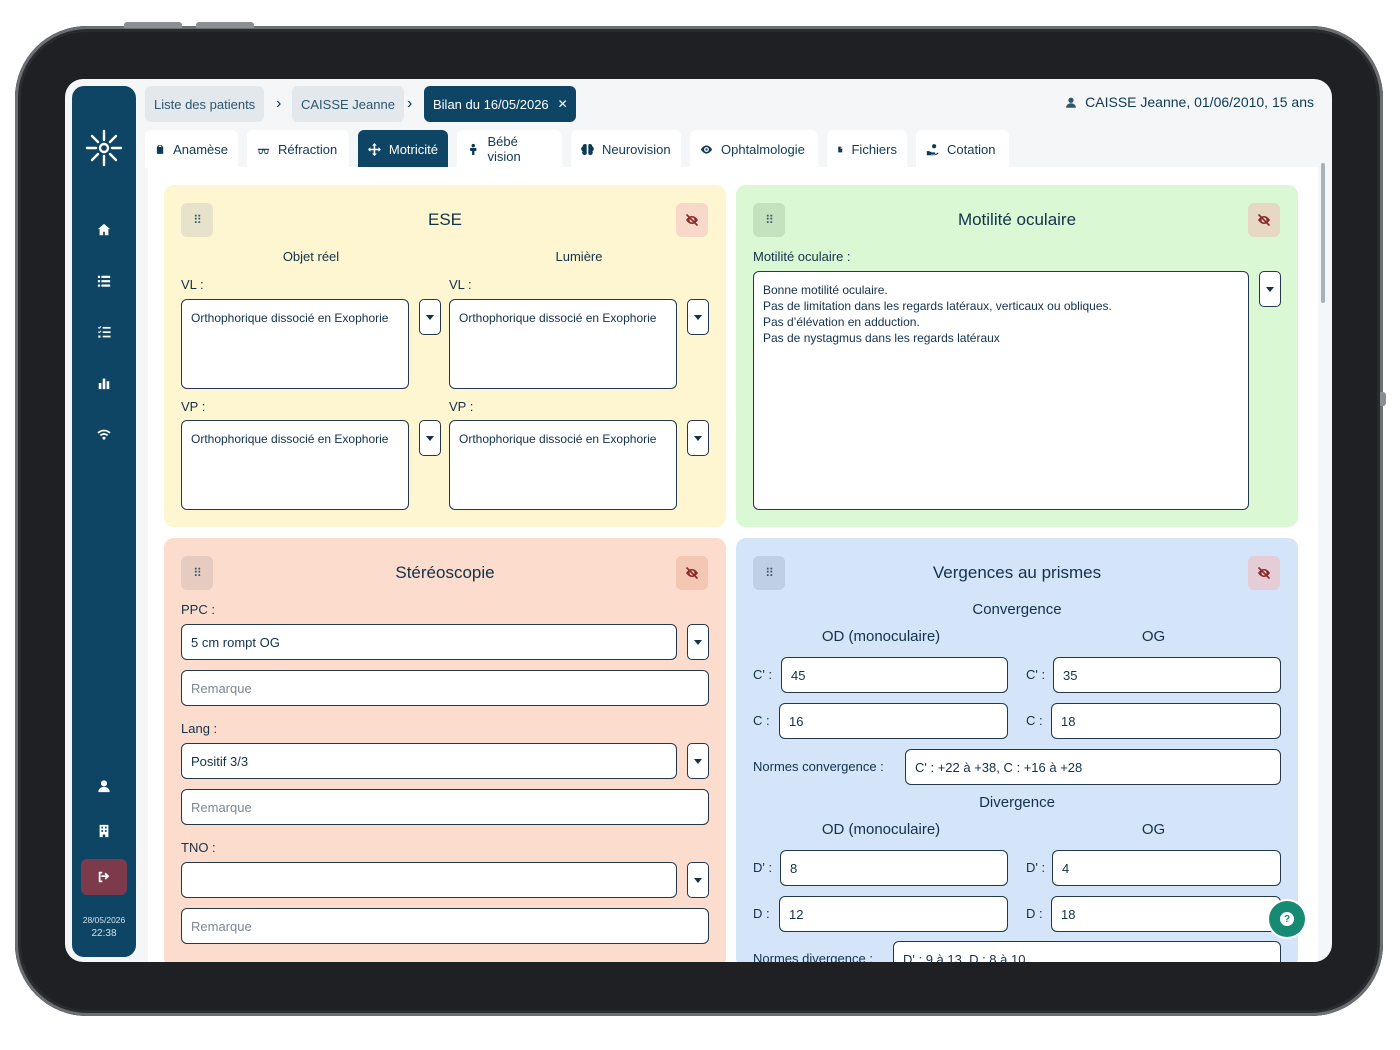  I want to click on current-time: 22:38, so click(104, 933).